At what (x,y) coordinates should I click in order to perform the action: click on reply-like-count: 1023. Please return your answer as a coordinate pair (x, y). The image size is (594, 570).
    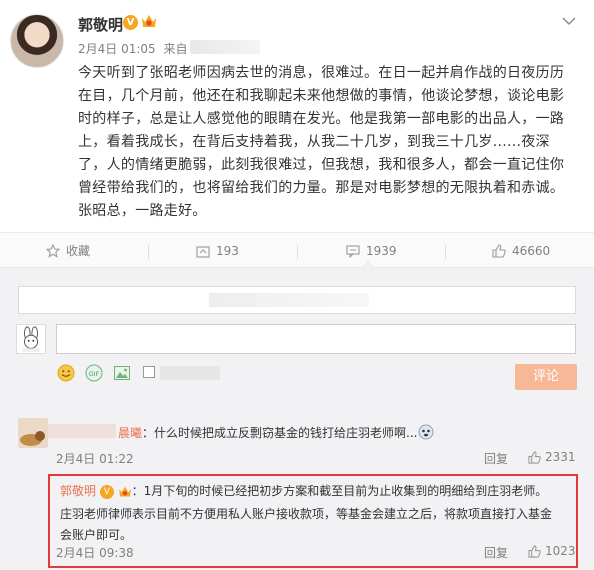
    Looking at the image, I should click on (560, 551).